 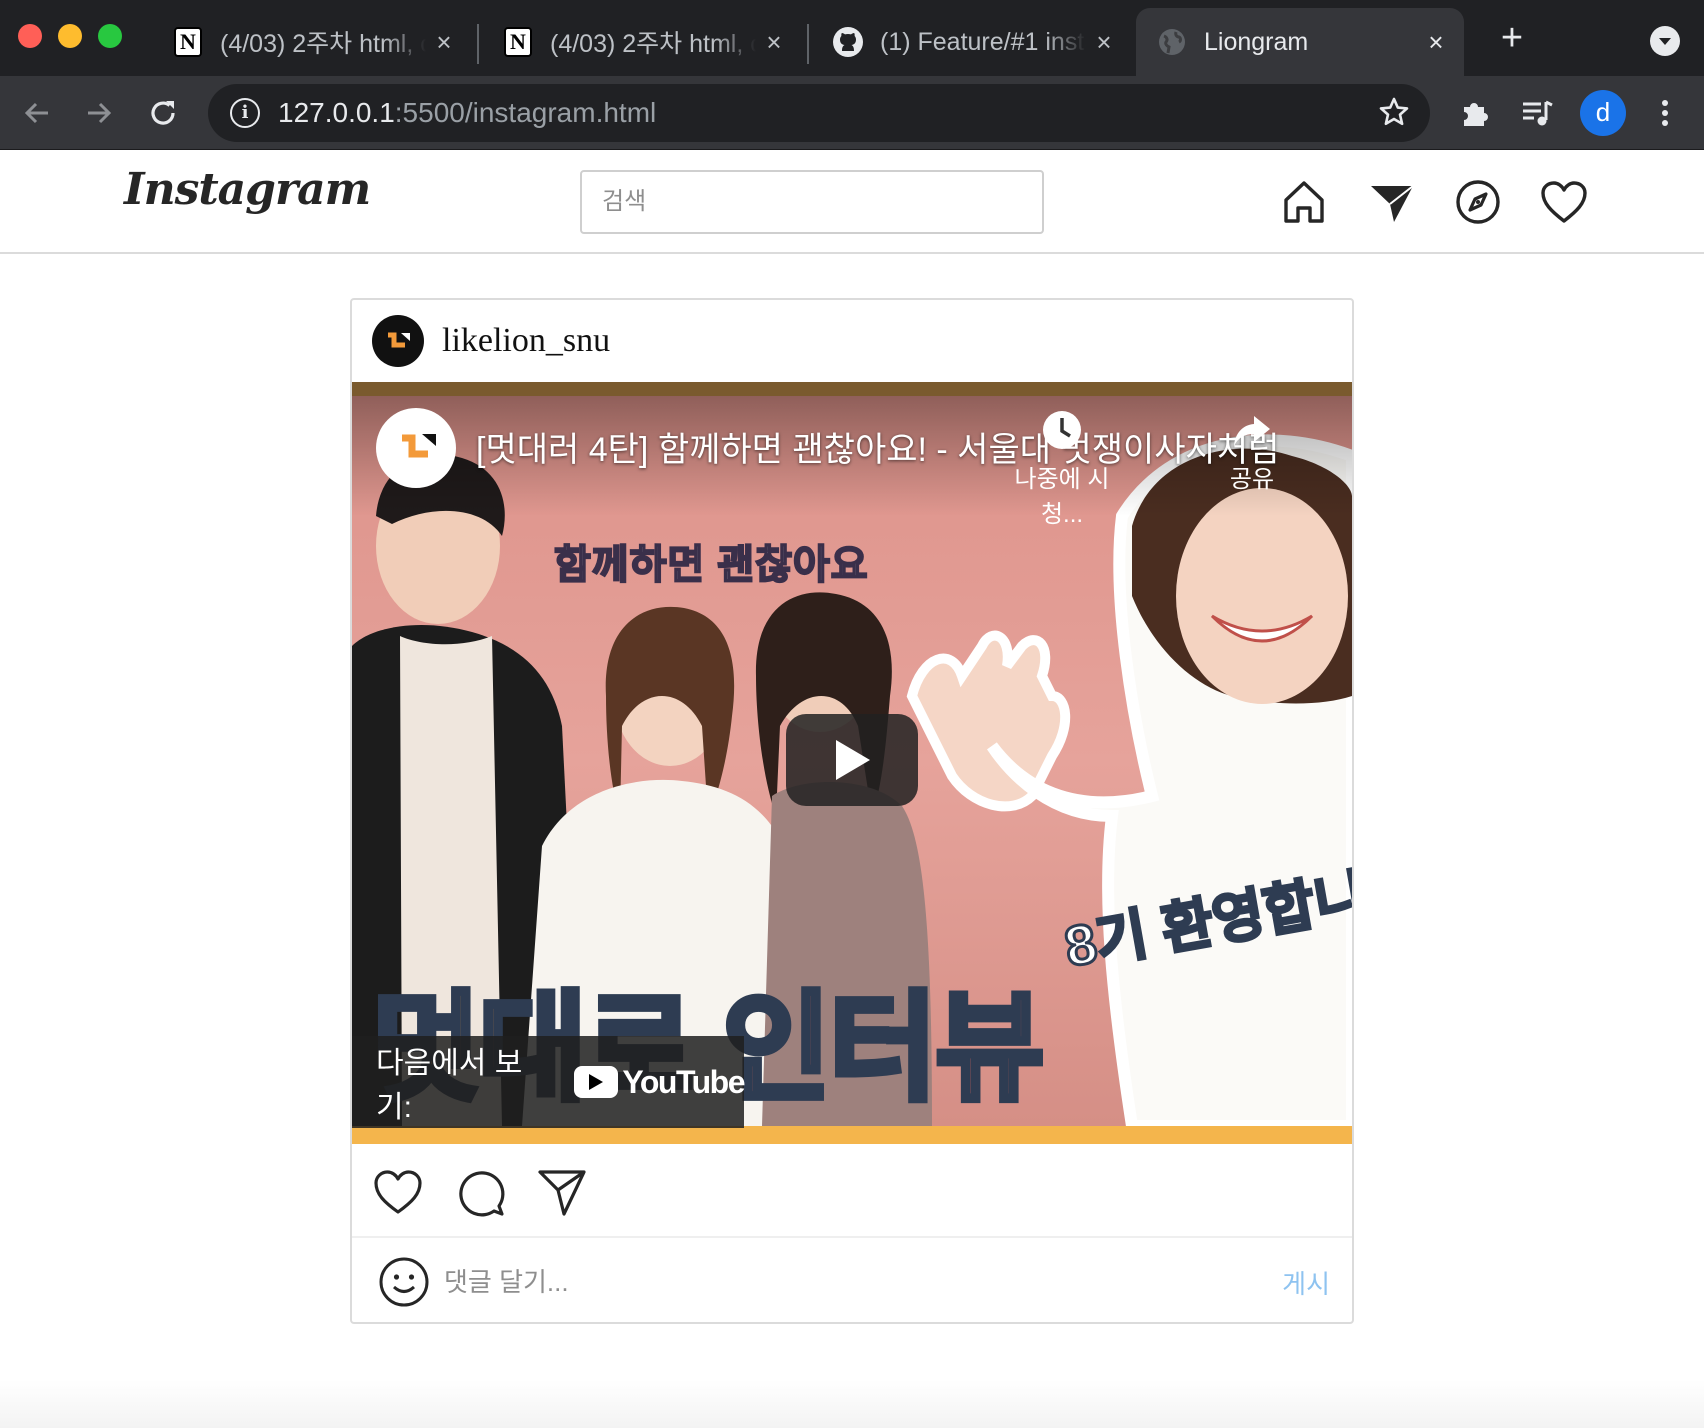 I want to click on url-host: 127.0.0.1, so click(x=336, y=112).